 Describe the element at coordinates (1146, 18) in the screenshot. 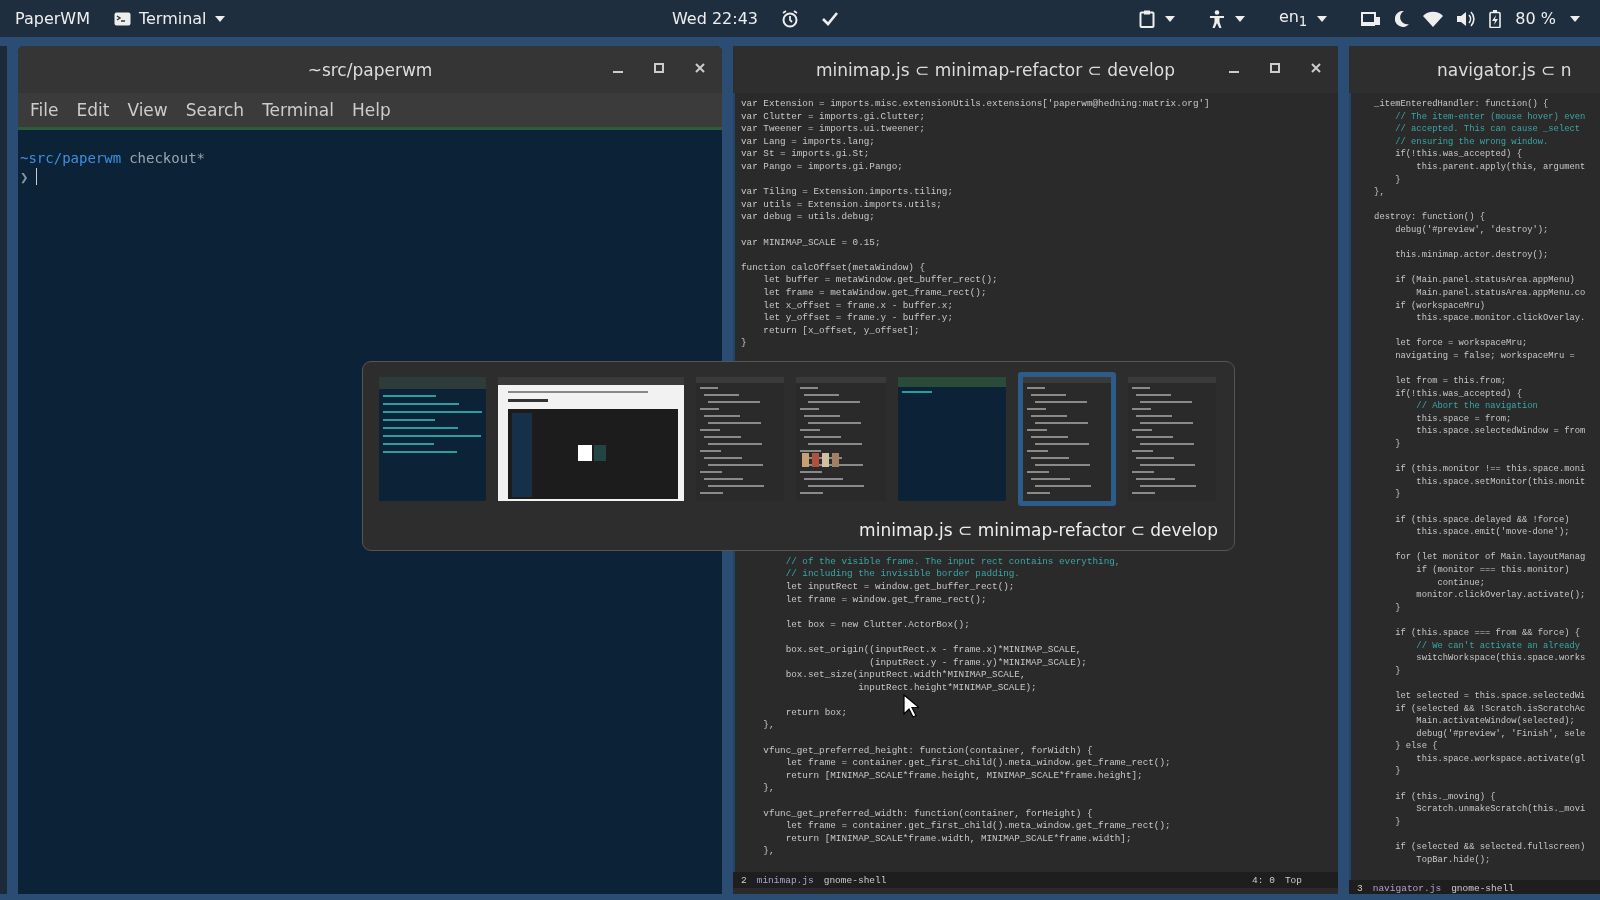

I see `clipboard-icon` at that location.